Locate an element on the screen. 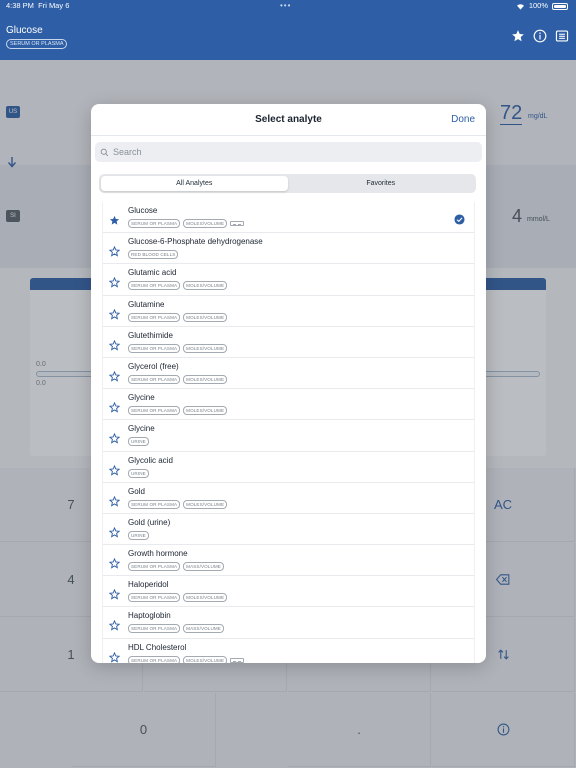  analyte-name: Glucose is located at coordinates (143, 210).